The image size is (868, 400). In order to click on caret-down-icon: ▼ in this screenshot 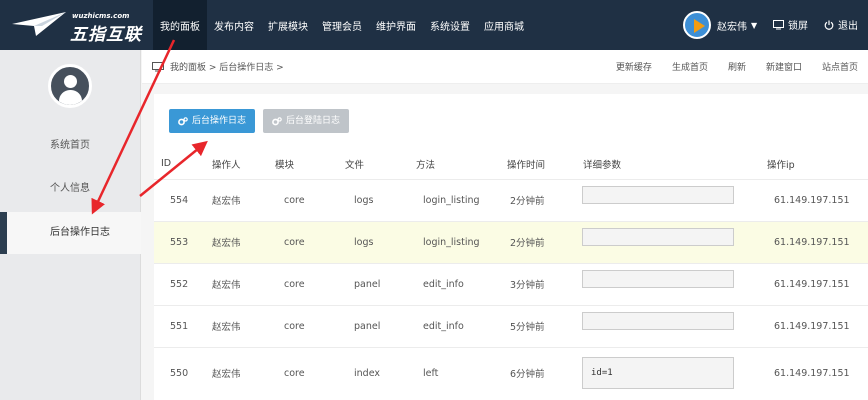, I will do `click(754, 25)`.